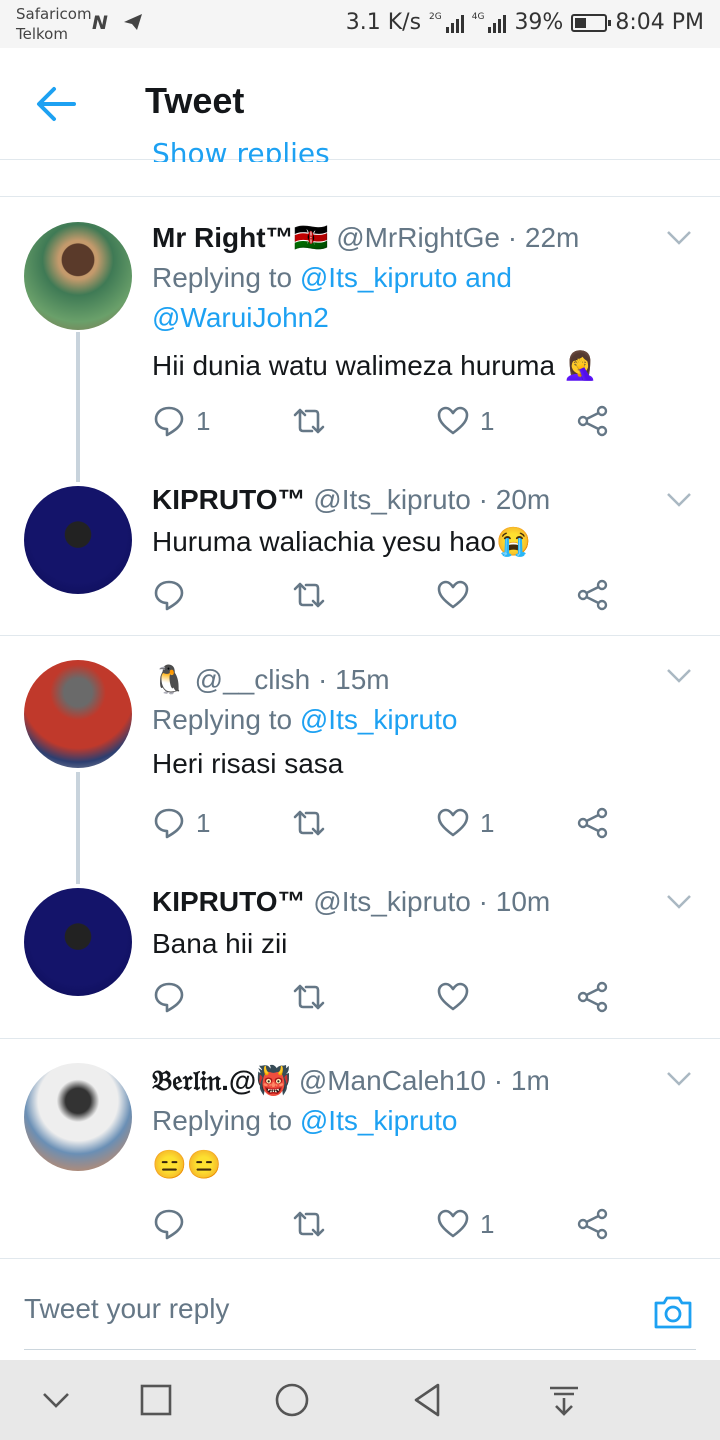  Describe the element at coordinates (673, 1312) in the screenshot. I see `camera-icon` at that location.